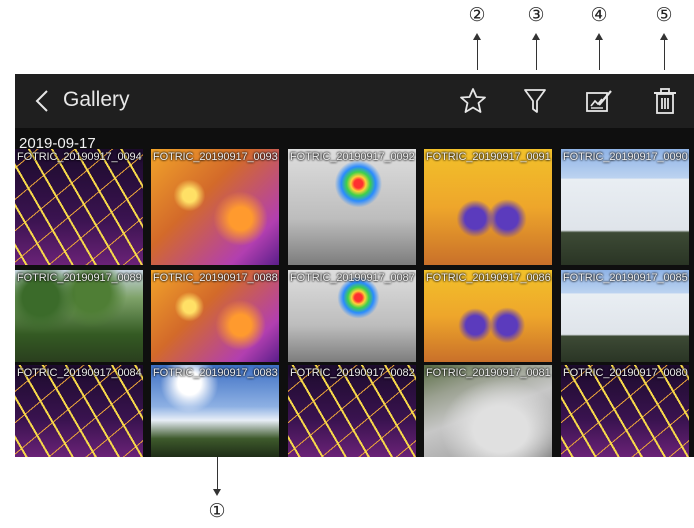 The image size is (694, 528). Describe the element at coordinates (217, 471) in the screenshot. I see `callout-1-line` at that location.